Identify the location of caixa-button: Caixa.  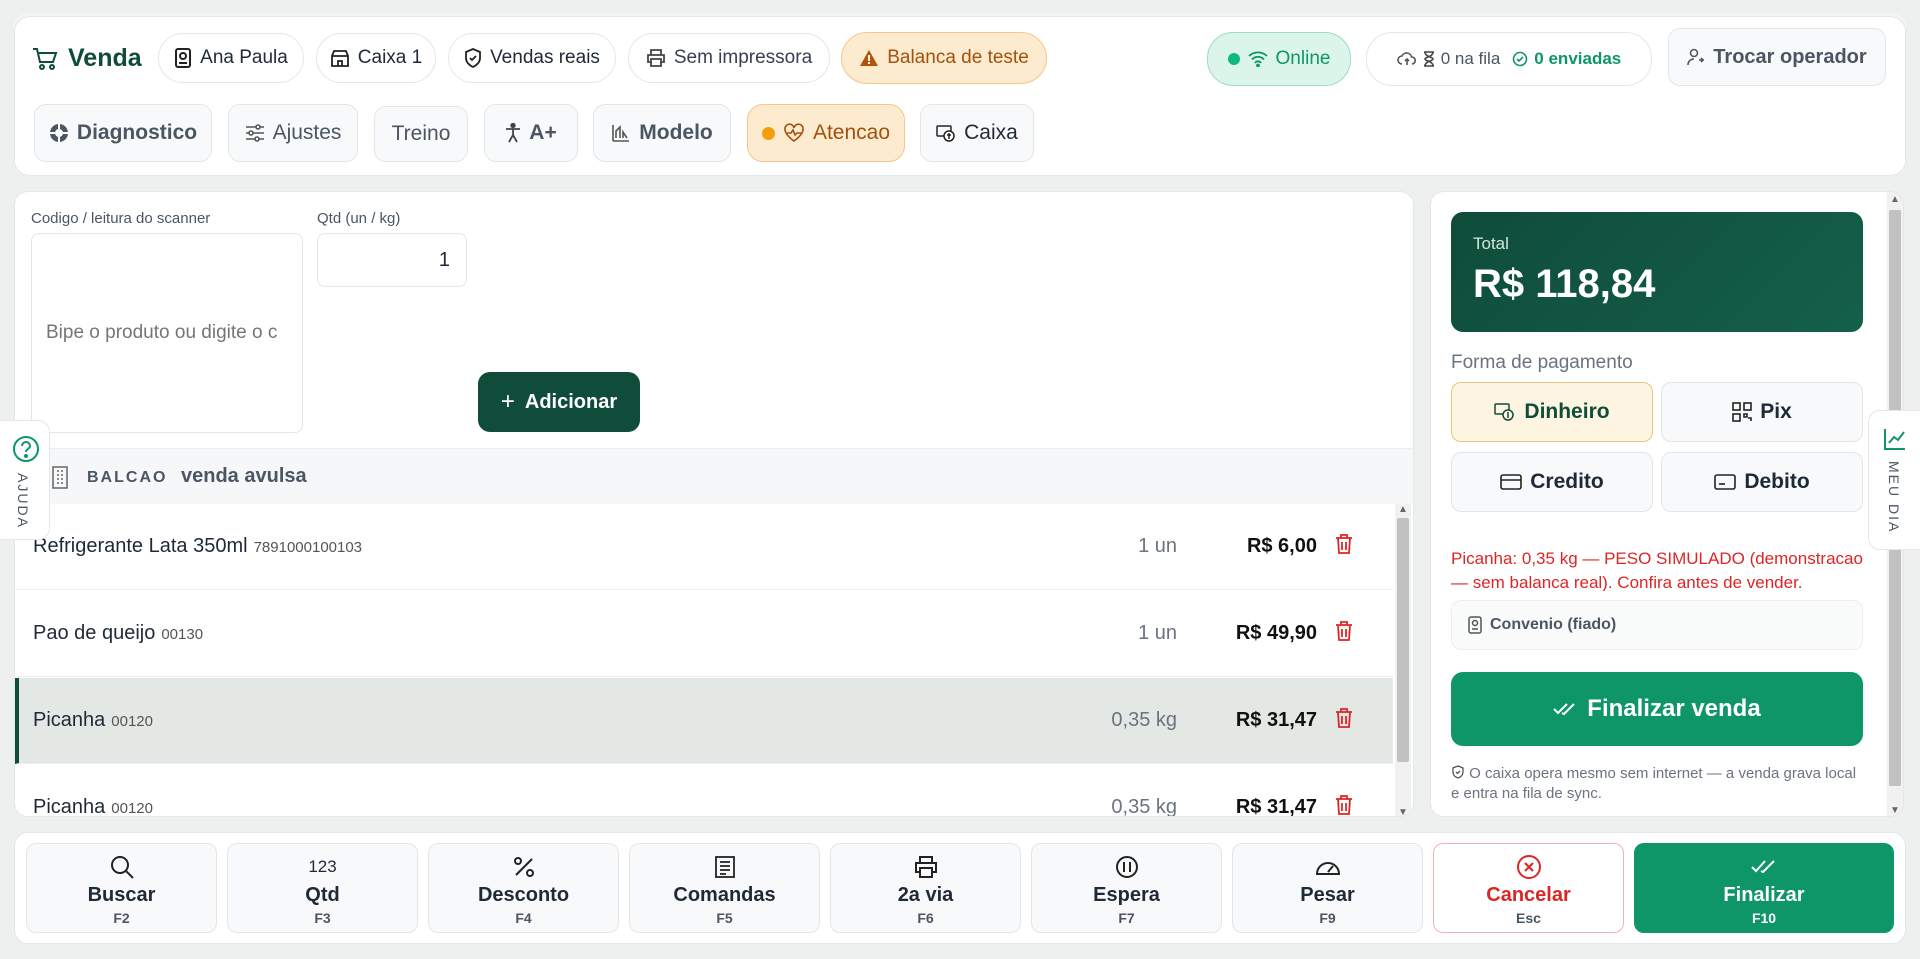
(977, 133).